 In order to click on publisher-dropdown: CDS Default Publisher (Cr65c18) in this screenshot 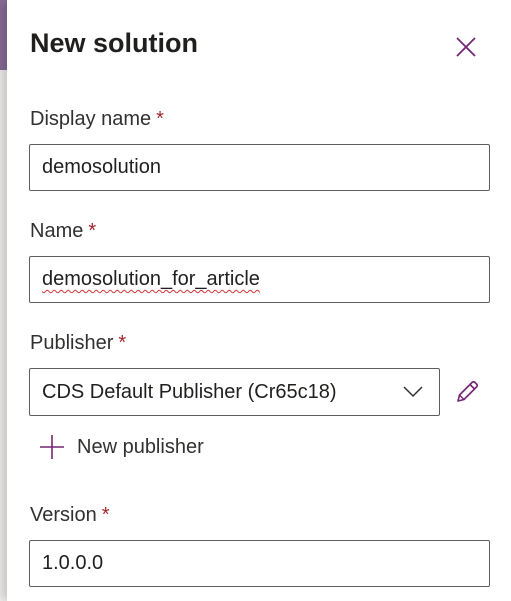, I will do `click(234, 392)`.